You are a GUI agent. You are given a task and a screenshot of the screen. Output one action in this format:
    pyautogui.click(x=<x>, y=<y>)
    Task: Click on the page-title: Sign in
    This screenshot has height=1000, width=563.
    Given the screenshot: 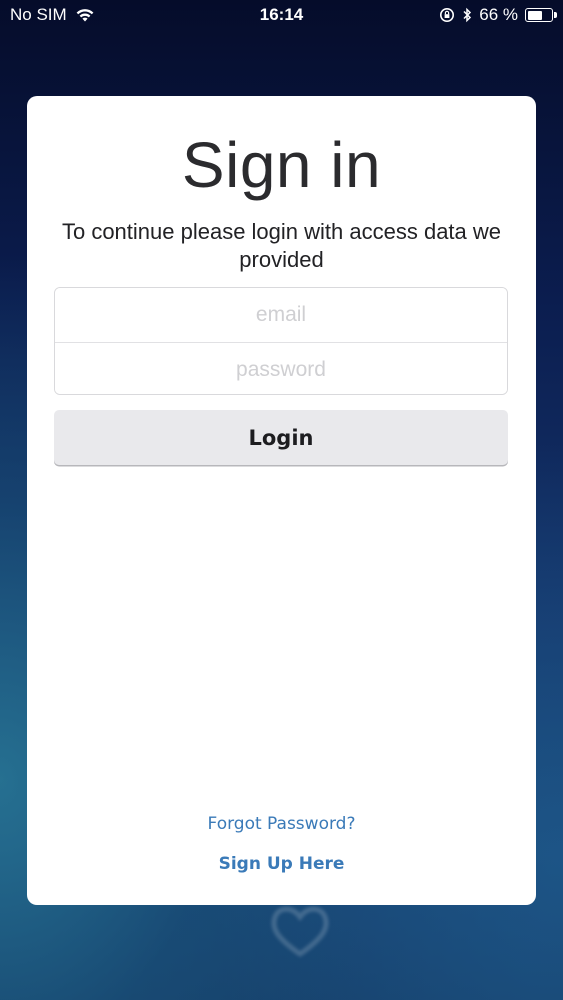 What is the action you would take?
    pyautogui.click(x=281, y=165)
    